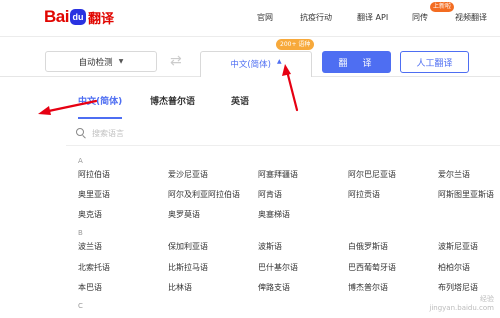  I want to click on group-letter-a: A, so click(80, 161).